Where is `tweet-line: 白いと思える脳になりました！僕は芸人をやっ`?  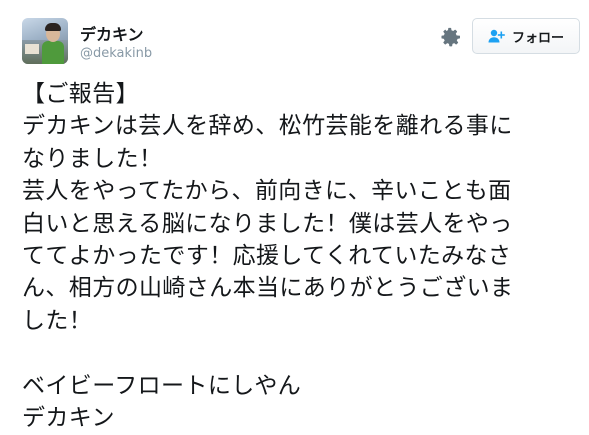 tweet-line: 白いと思える脳になりました！僕は芸人をやっ is located at coordinates (267, 223).